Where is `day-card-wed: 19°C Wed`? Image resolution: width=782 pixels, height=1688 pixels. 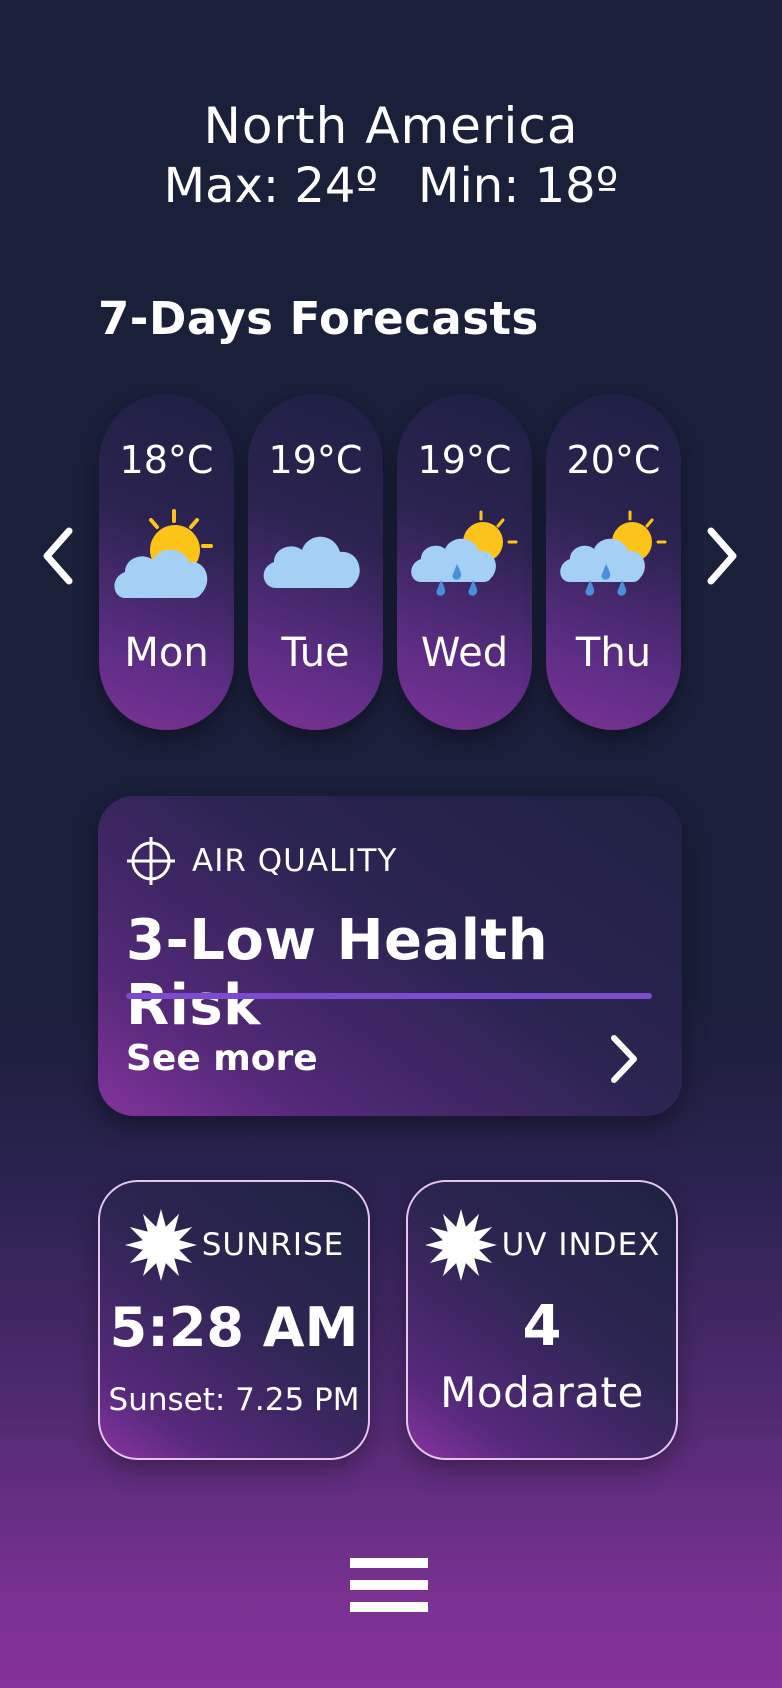
day-card-wed: 19°C Wed is located at coordinates (464, 562).